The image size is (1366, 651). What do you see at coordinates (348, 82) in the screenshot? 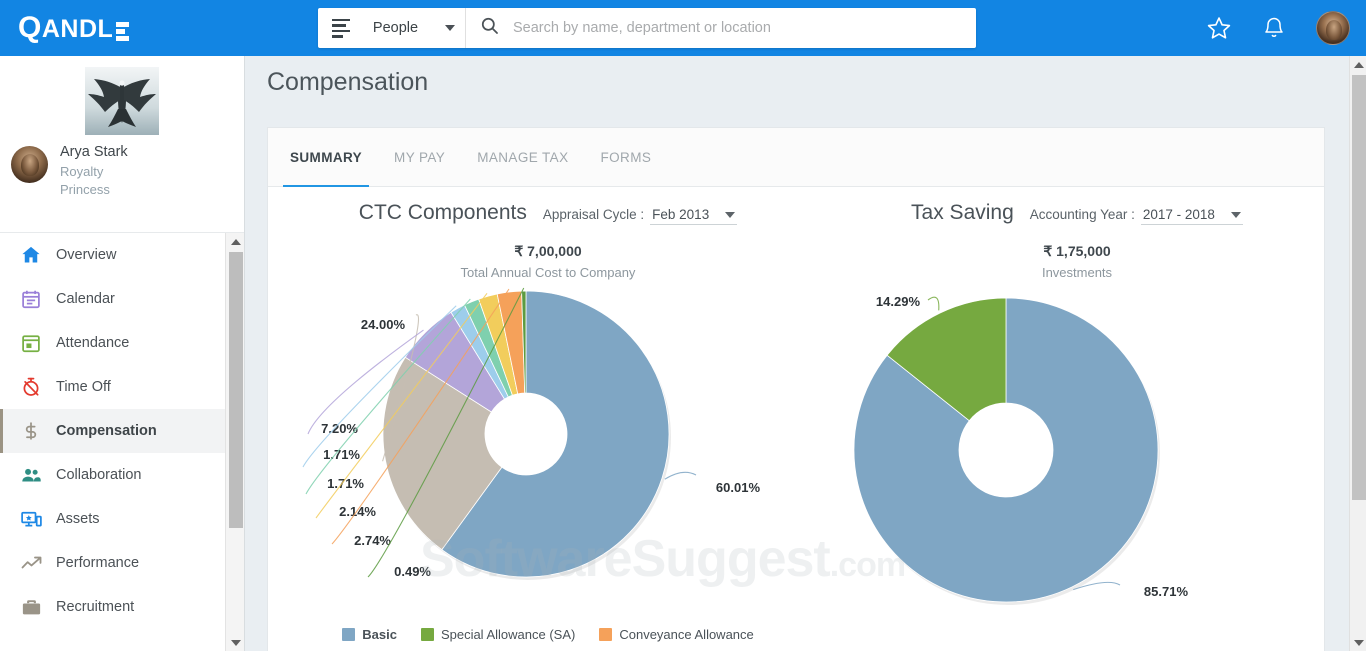
I see `page-title: Compensation` at bounding box center [348, 82].